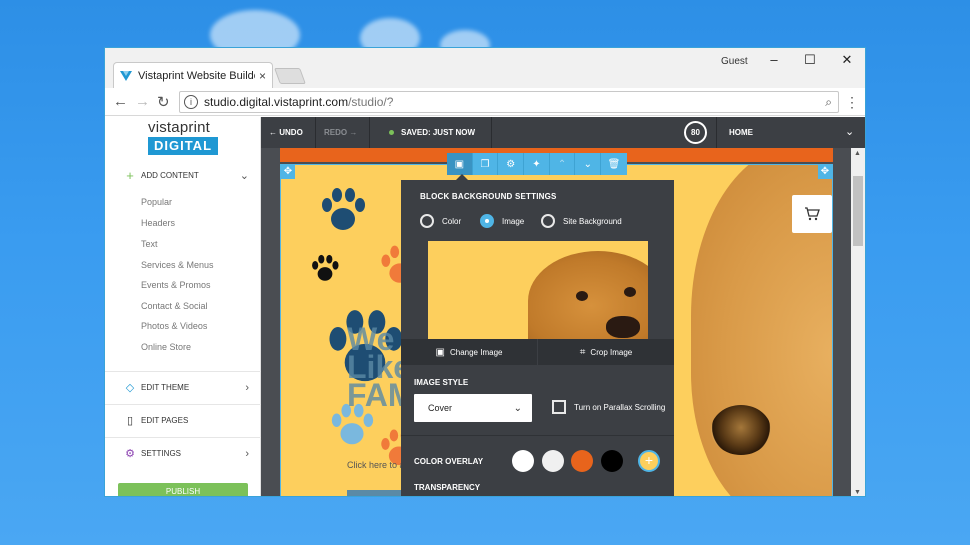 Image resolution: width=970 pixels, height=545 pixels. I want to click on crop-image-button: ⌗ Crop Image, so click(606, 352).